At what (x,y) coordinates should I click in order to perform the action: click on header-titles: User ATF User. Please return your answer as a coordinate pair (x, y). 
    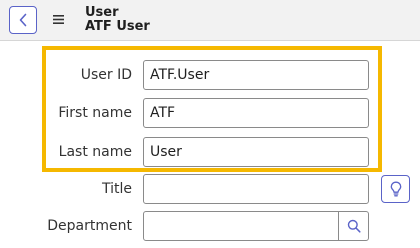
    Looking at the image, I should click on (117, 20).